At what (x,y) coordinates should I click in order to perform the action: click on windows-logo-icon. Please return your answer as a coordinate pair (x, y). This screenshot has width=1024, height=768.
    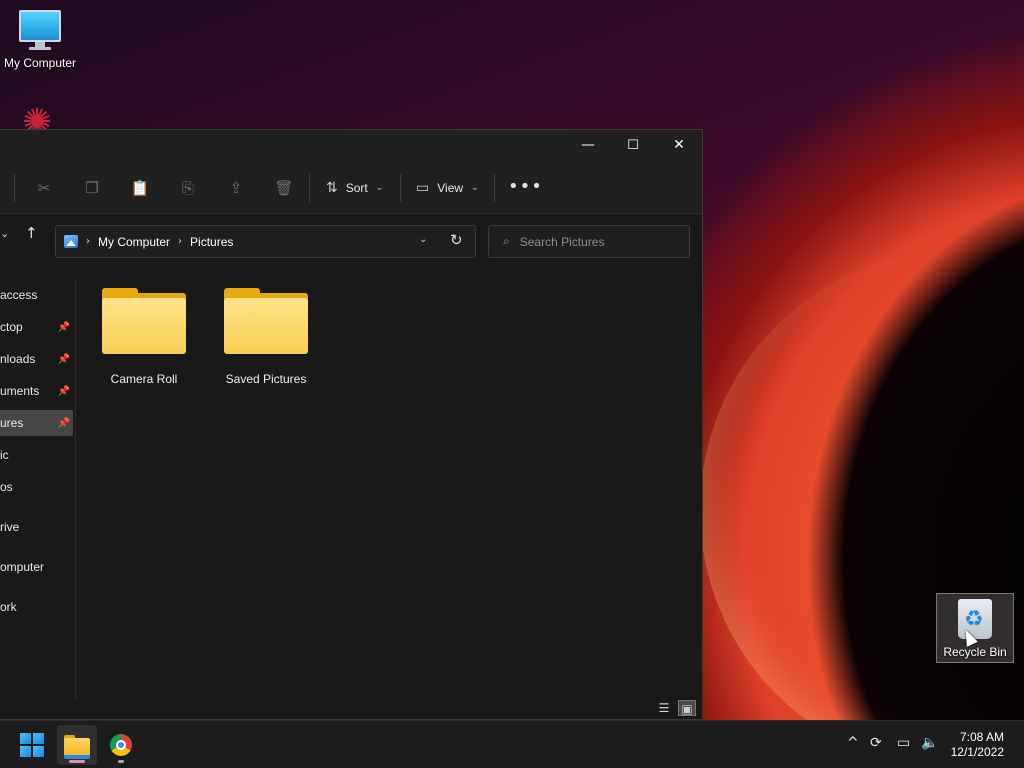
    Looking at the image, I should click on (25, 738).